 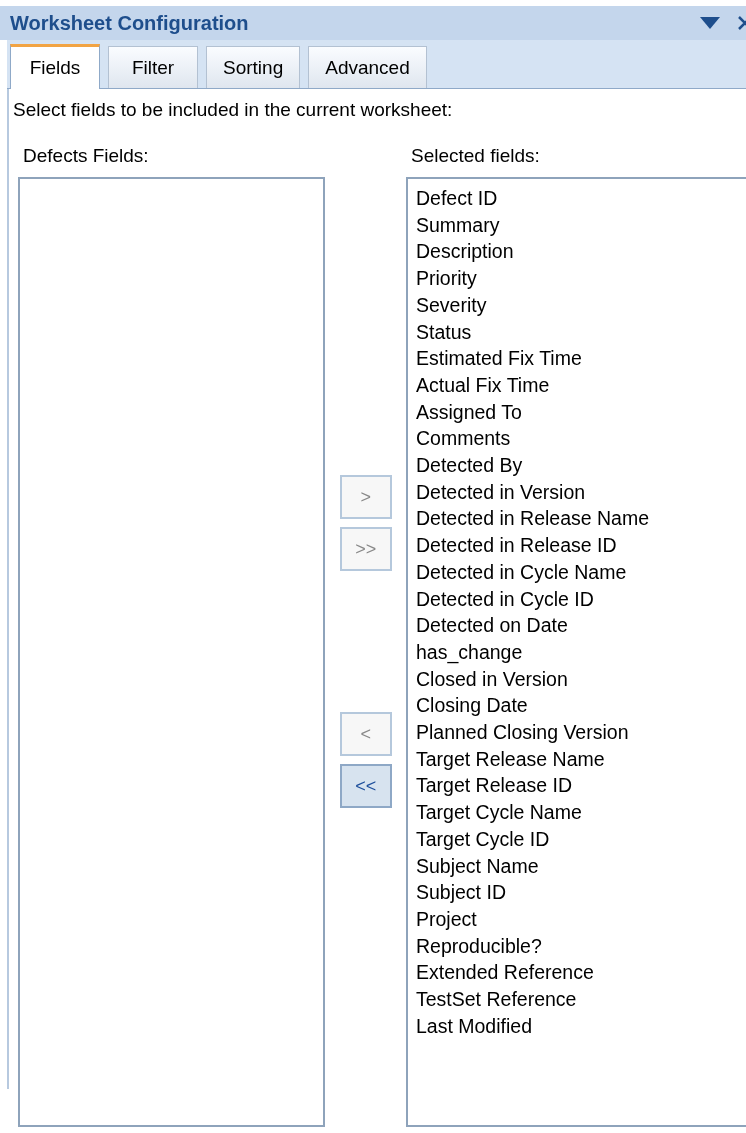 What do you see at coordinates (581, 732) in the screenshot?
I see `list-item: Planned Closing Version` at bounding box center [581, 732].